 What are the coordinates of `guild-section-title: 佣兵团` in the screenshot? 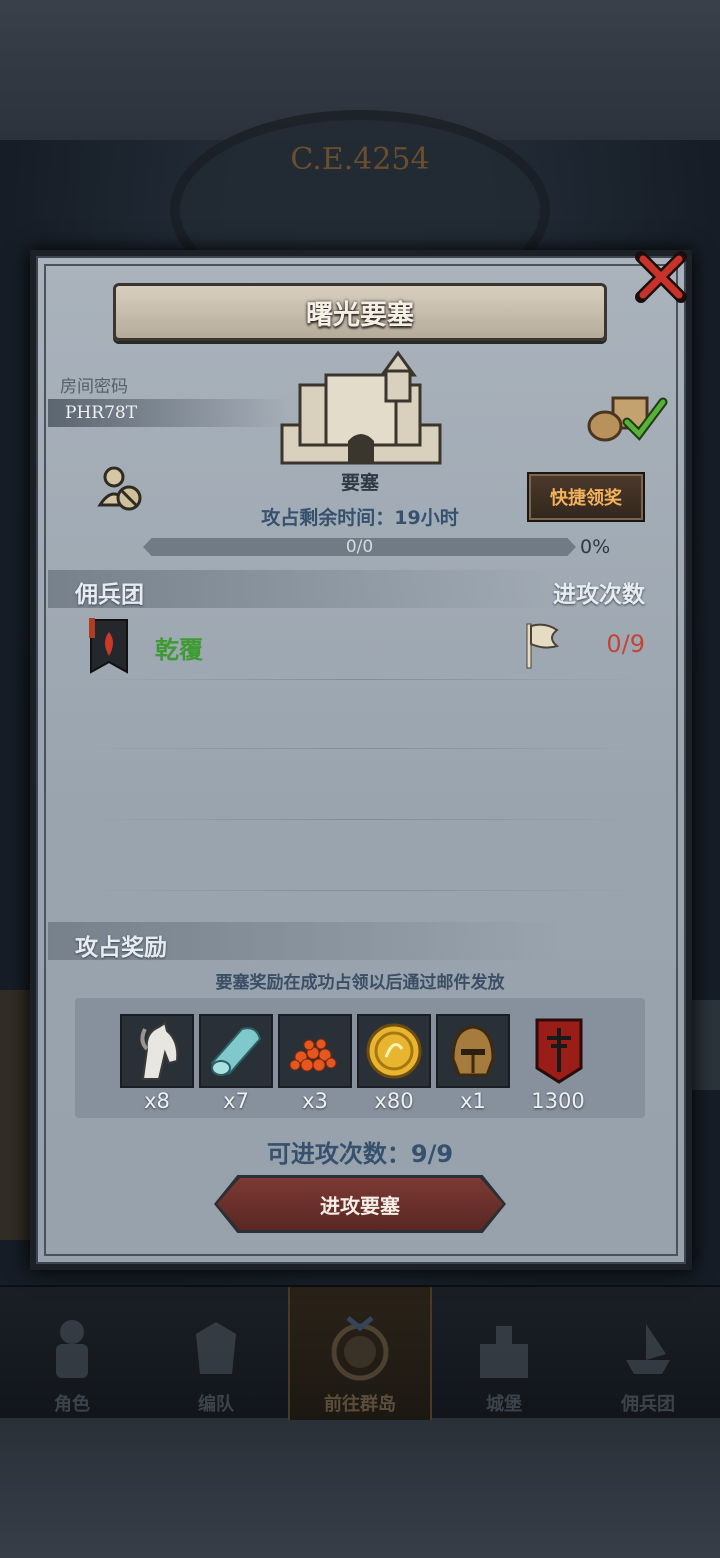 It's located at (109, 595).